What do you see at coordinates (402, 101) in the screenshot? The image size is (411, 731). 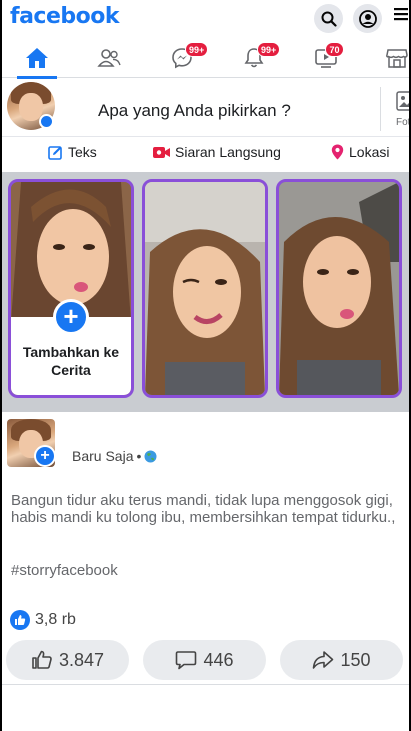 I see `photo-icon` at bounding box center [402, 101].